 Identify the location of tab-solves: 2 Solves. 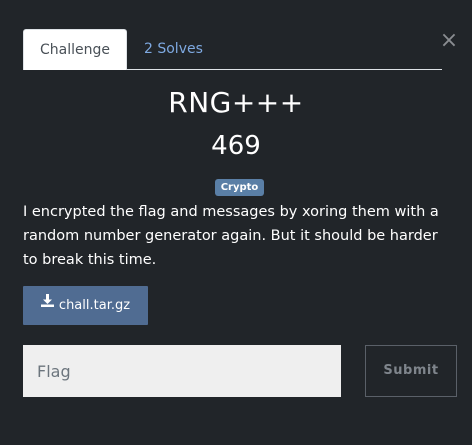
(173, 49).